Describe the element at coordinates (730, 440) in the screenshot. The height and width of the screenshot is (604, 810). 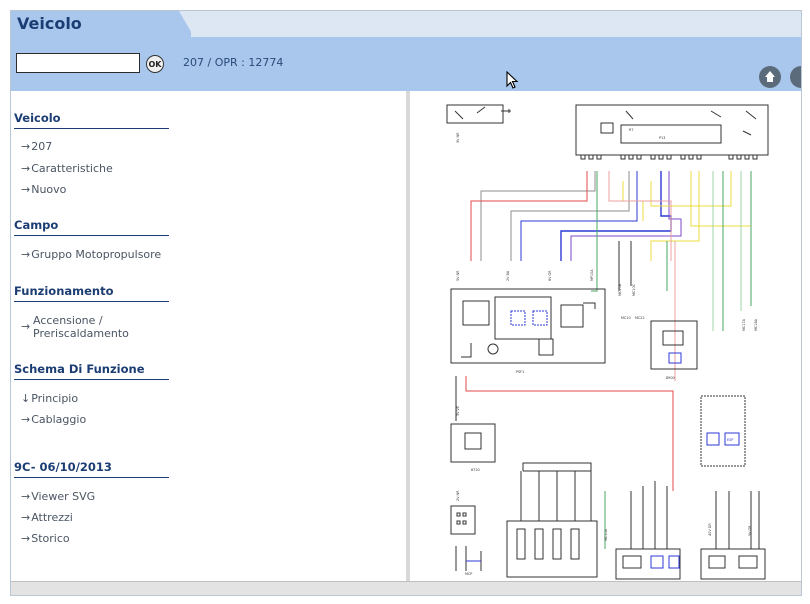
I see `esp-label: ESP` at that location.